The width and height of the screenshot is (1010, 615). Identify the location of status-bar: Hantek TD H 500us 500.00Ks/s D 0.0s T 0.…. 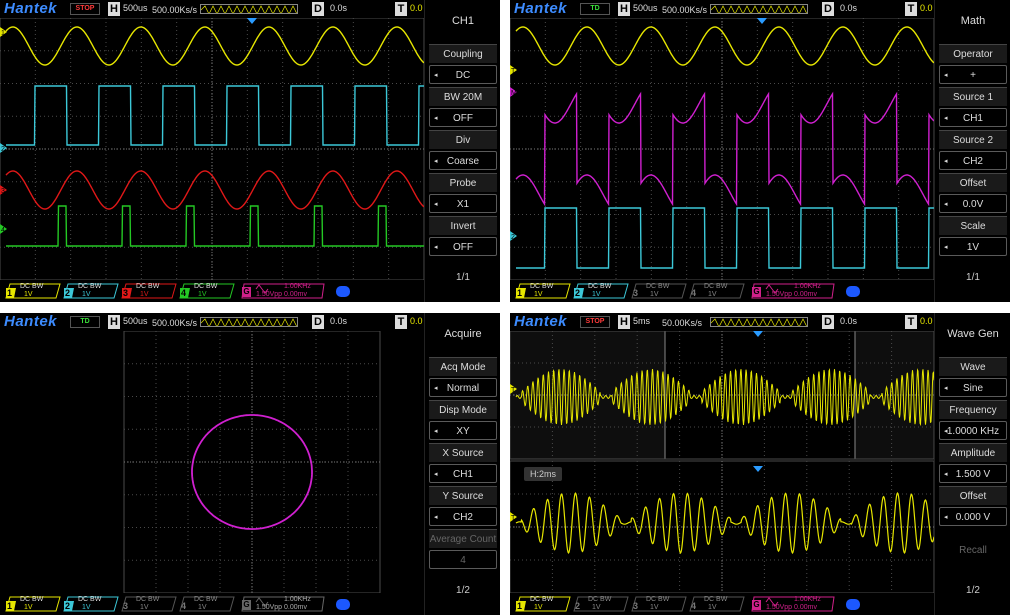
(212, 322).